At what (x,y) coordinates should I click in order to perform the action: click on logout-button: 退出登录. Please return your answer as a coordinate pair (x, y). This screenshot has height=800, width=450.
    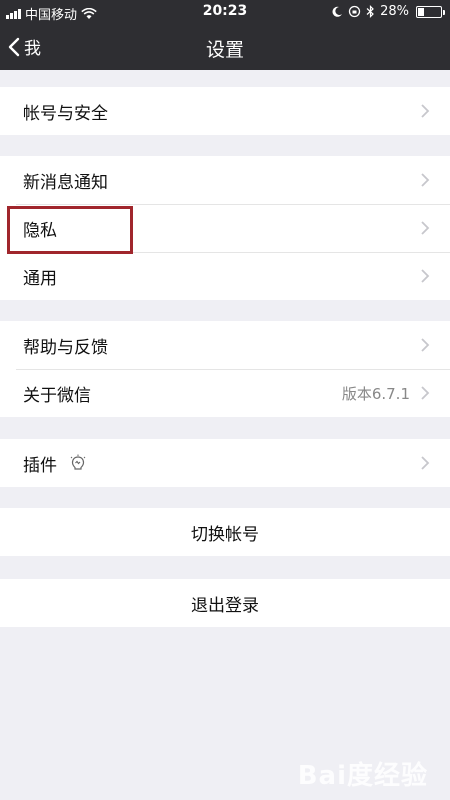
    Looking at the image, I should click on (225, 603).